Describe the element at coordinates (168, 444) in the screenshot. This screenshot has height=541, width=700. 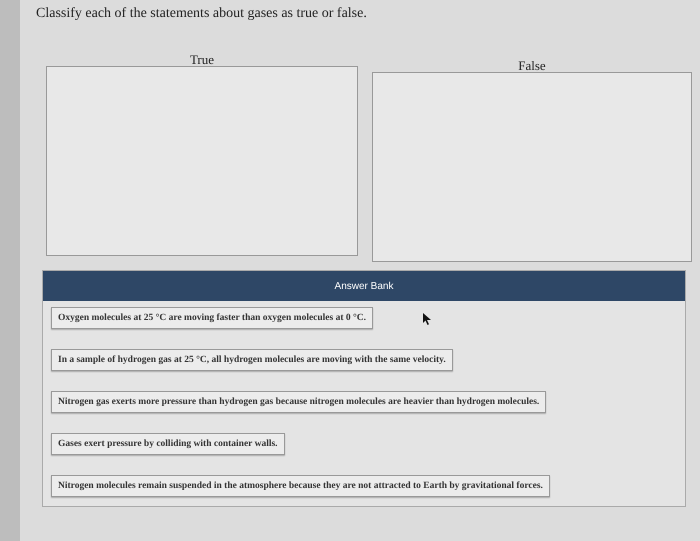
I see `answer-tile: Gases exert pressure by colliding with container walls.` at that location.